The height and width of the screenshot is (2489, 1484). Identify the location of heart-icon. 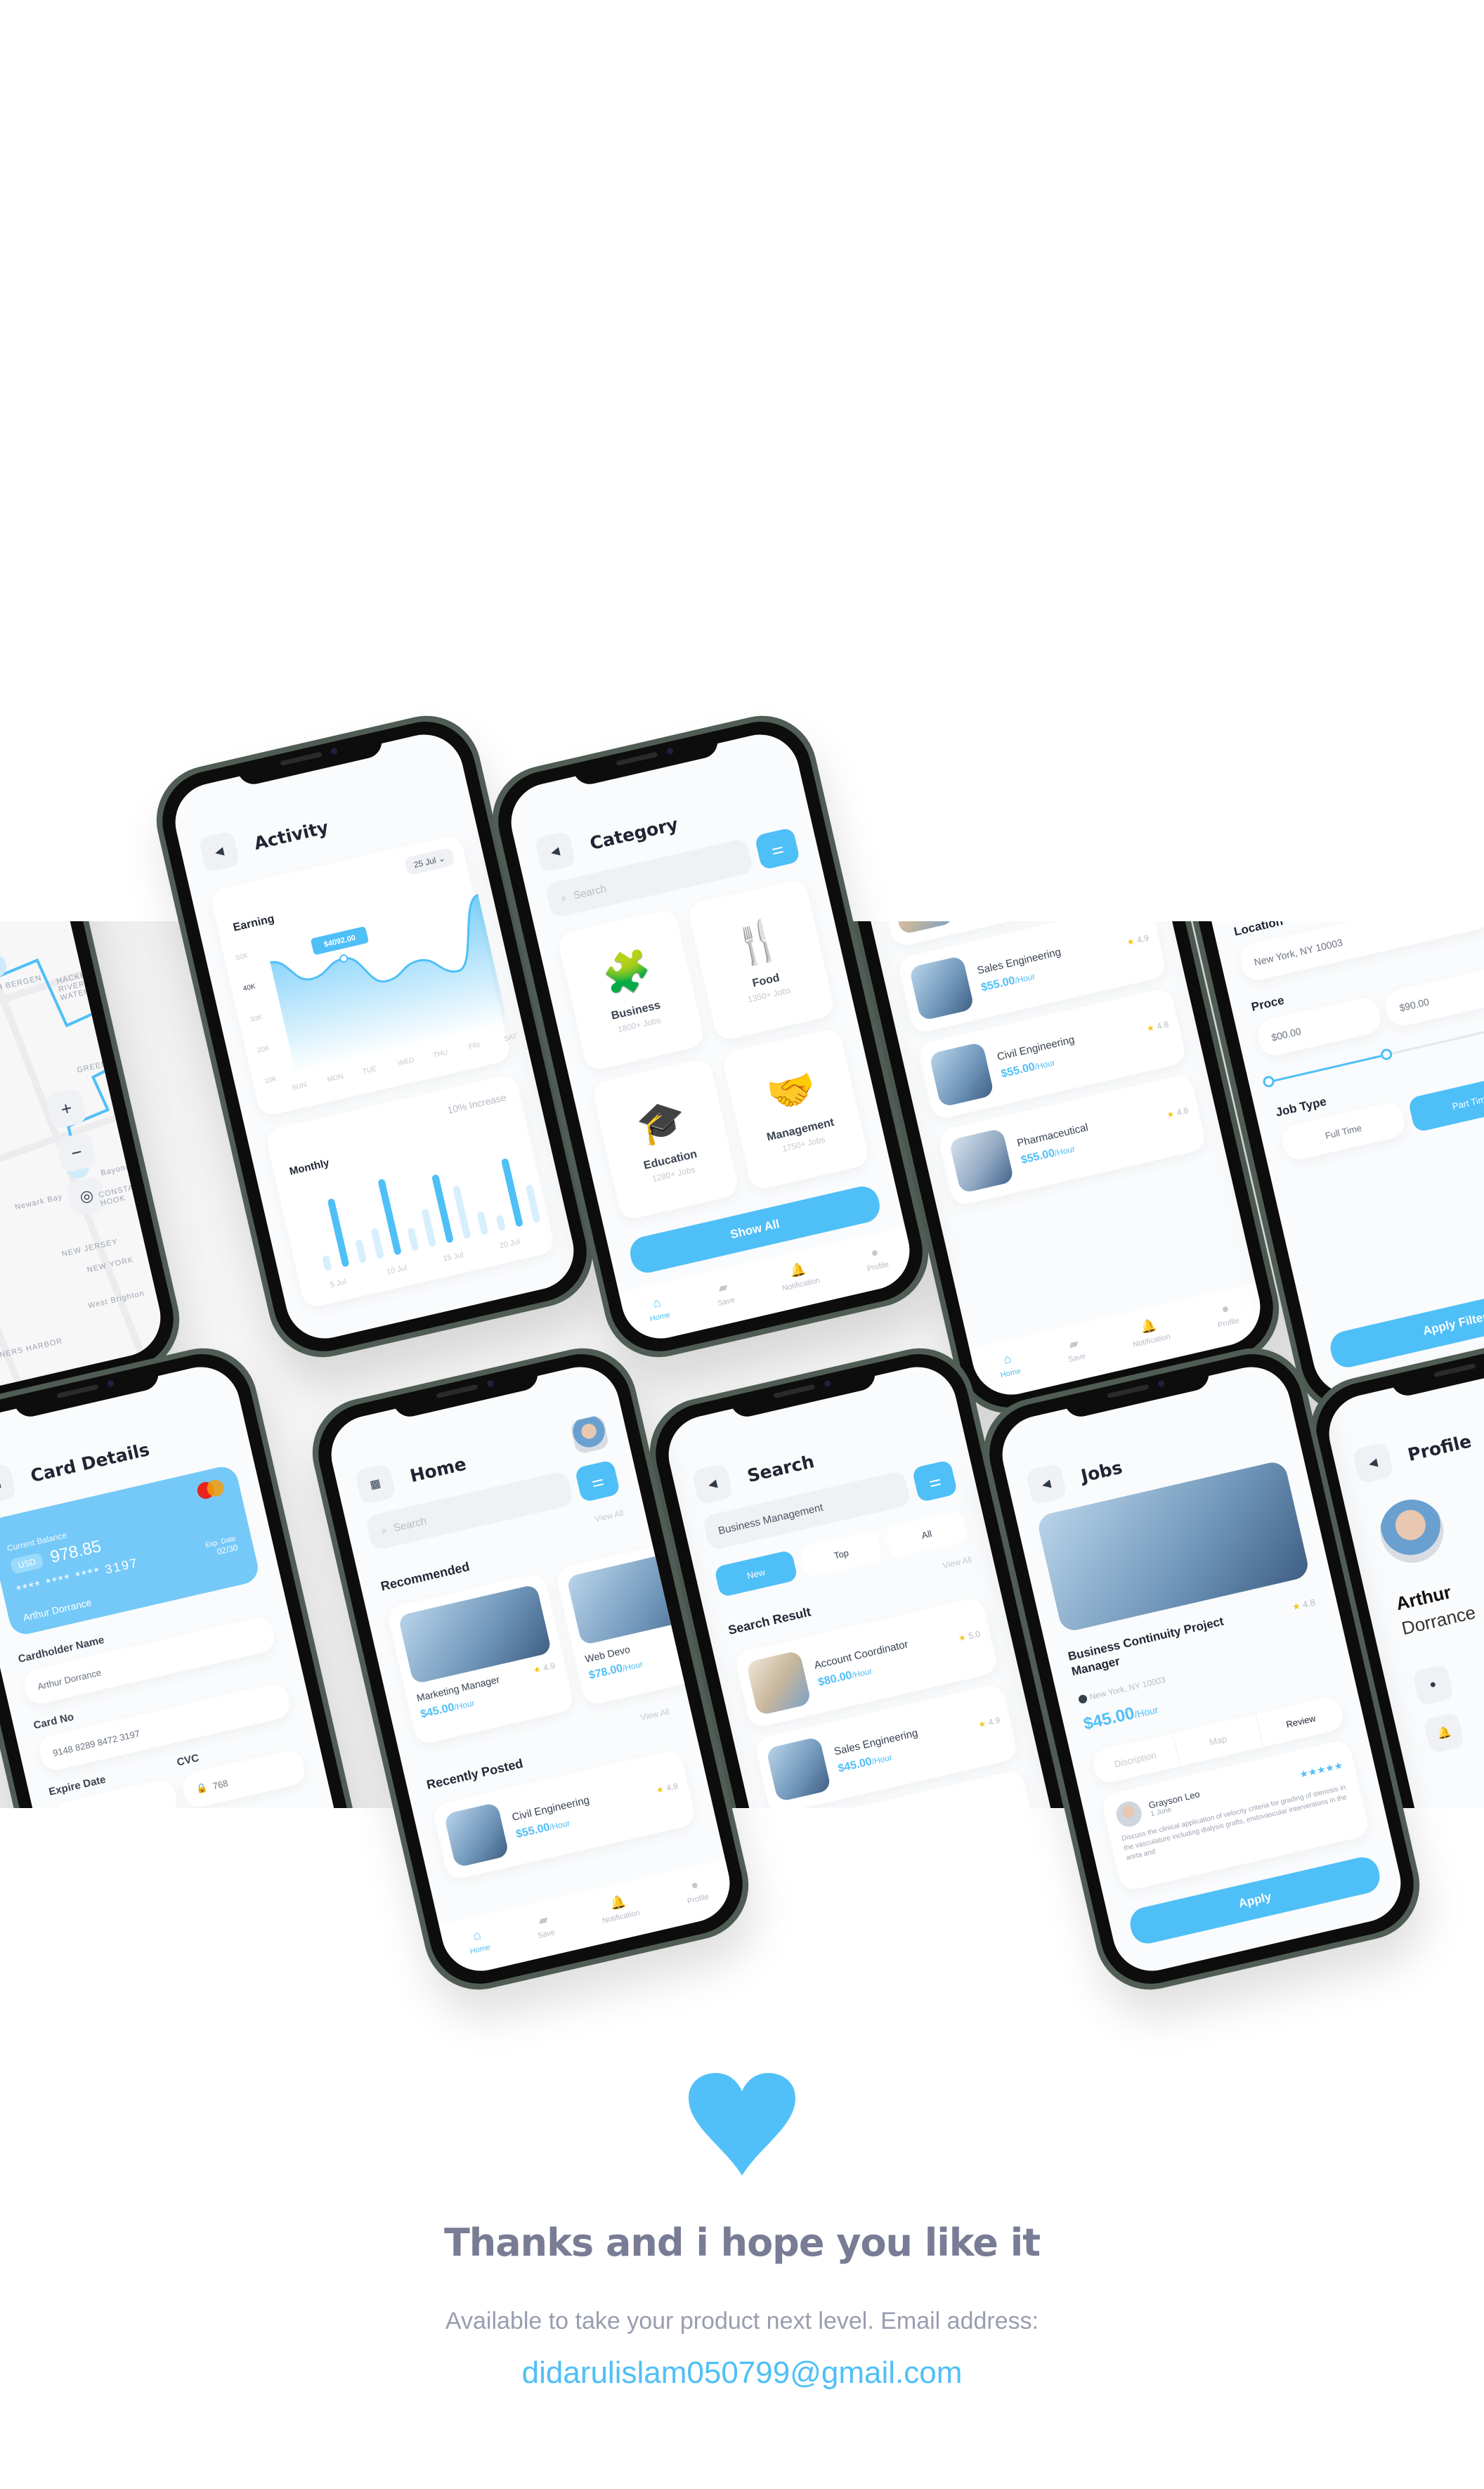
(742, 2125).